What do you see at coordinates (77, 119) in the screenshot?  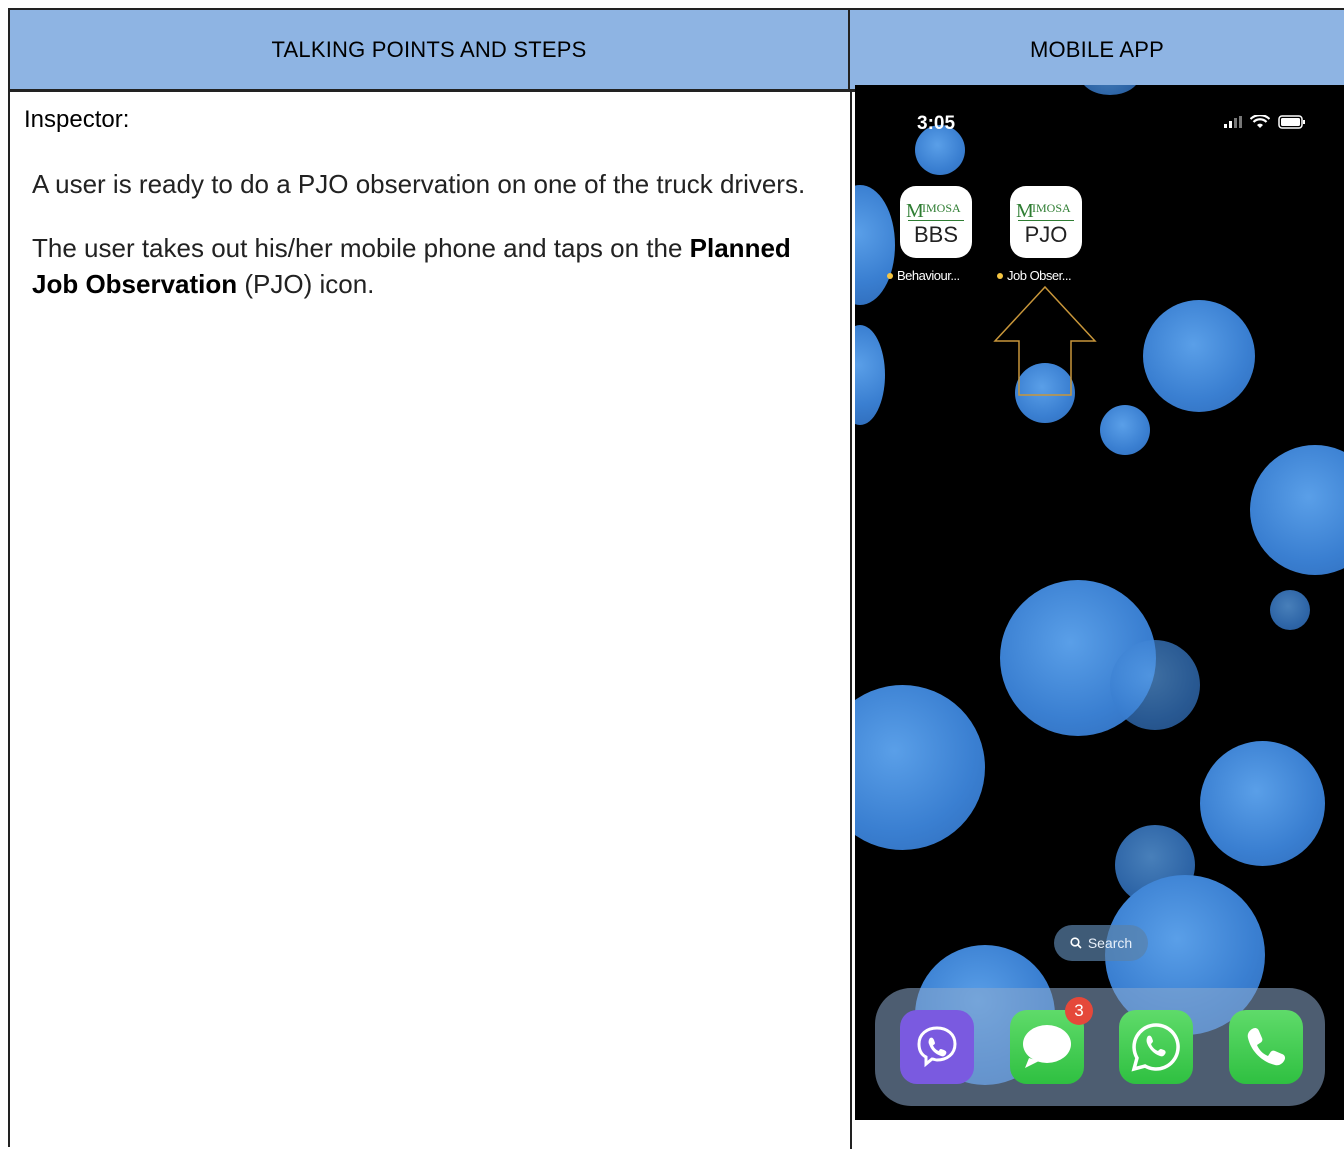 I see `role-heading: Inspector:` at bounding box center [77, 119].